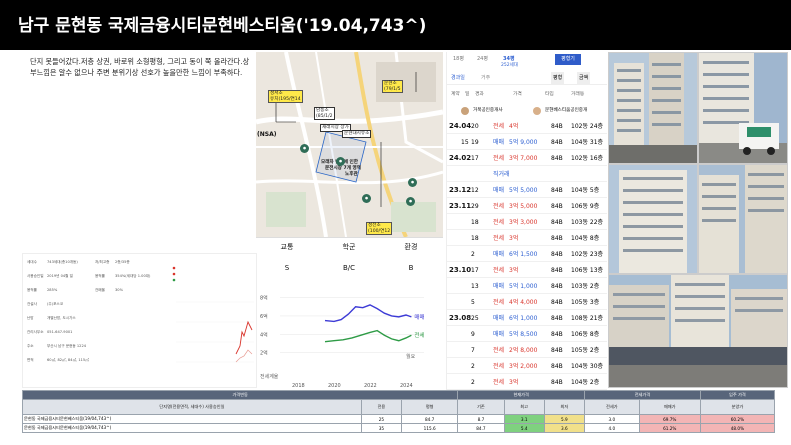 This screenshot has width=791, height=445. I want to click on table-row: 23.11 29 전세 3억 5,000 84B 106동 9층, so click(527, 207).